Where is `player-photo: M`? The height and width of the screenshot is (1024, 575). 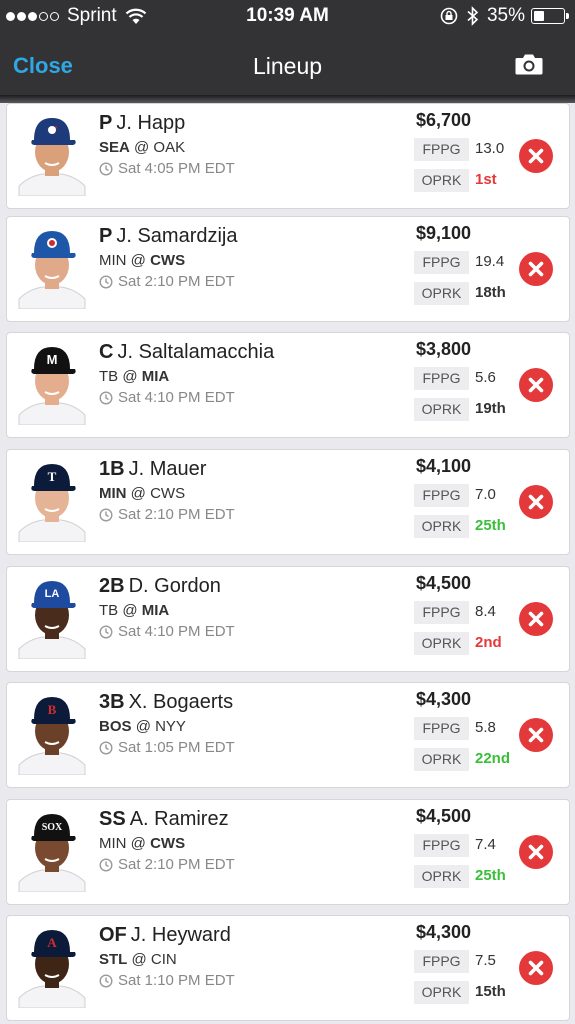 player-photo: M is located at coordinates (52, 381).